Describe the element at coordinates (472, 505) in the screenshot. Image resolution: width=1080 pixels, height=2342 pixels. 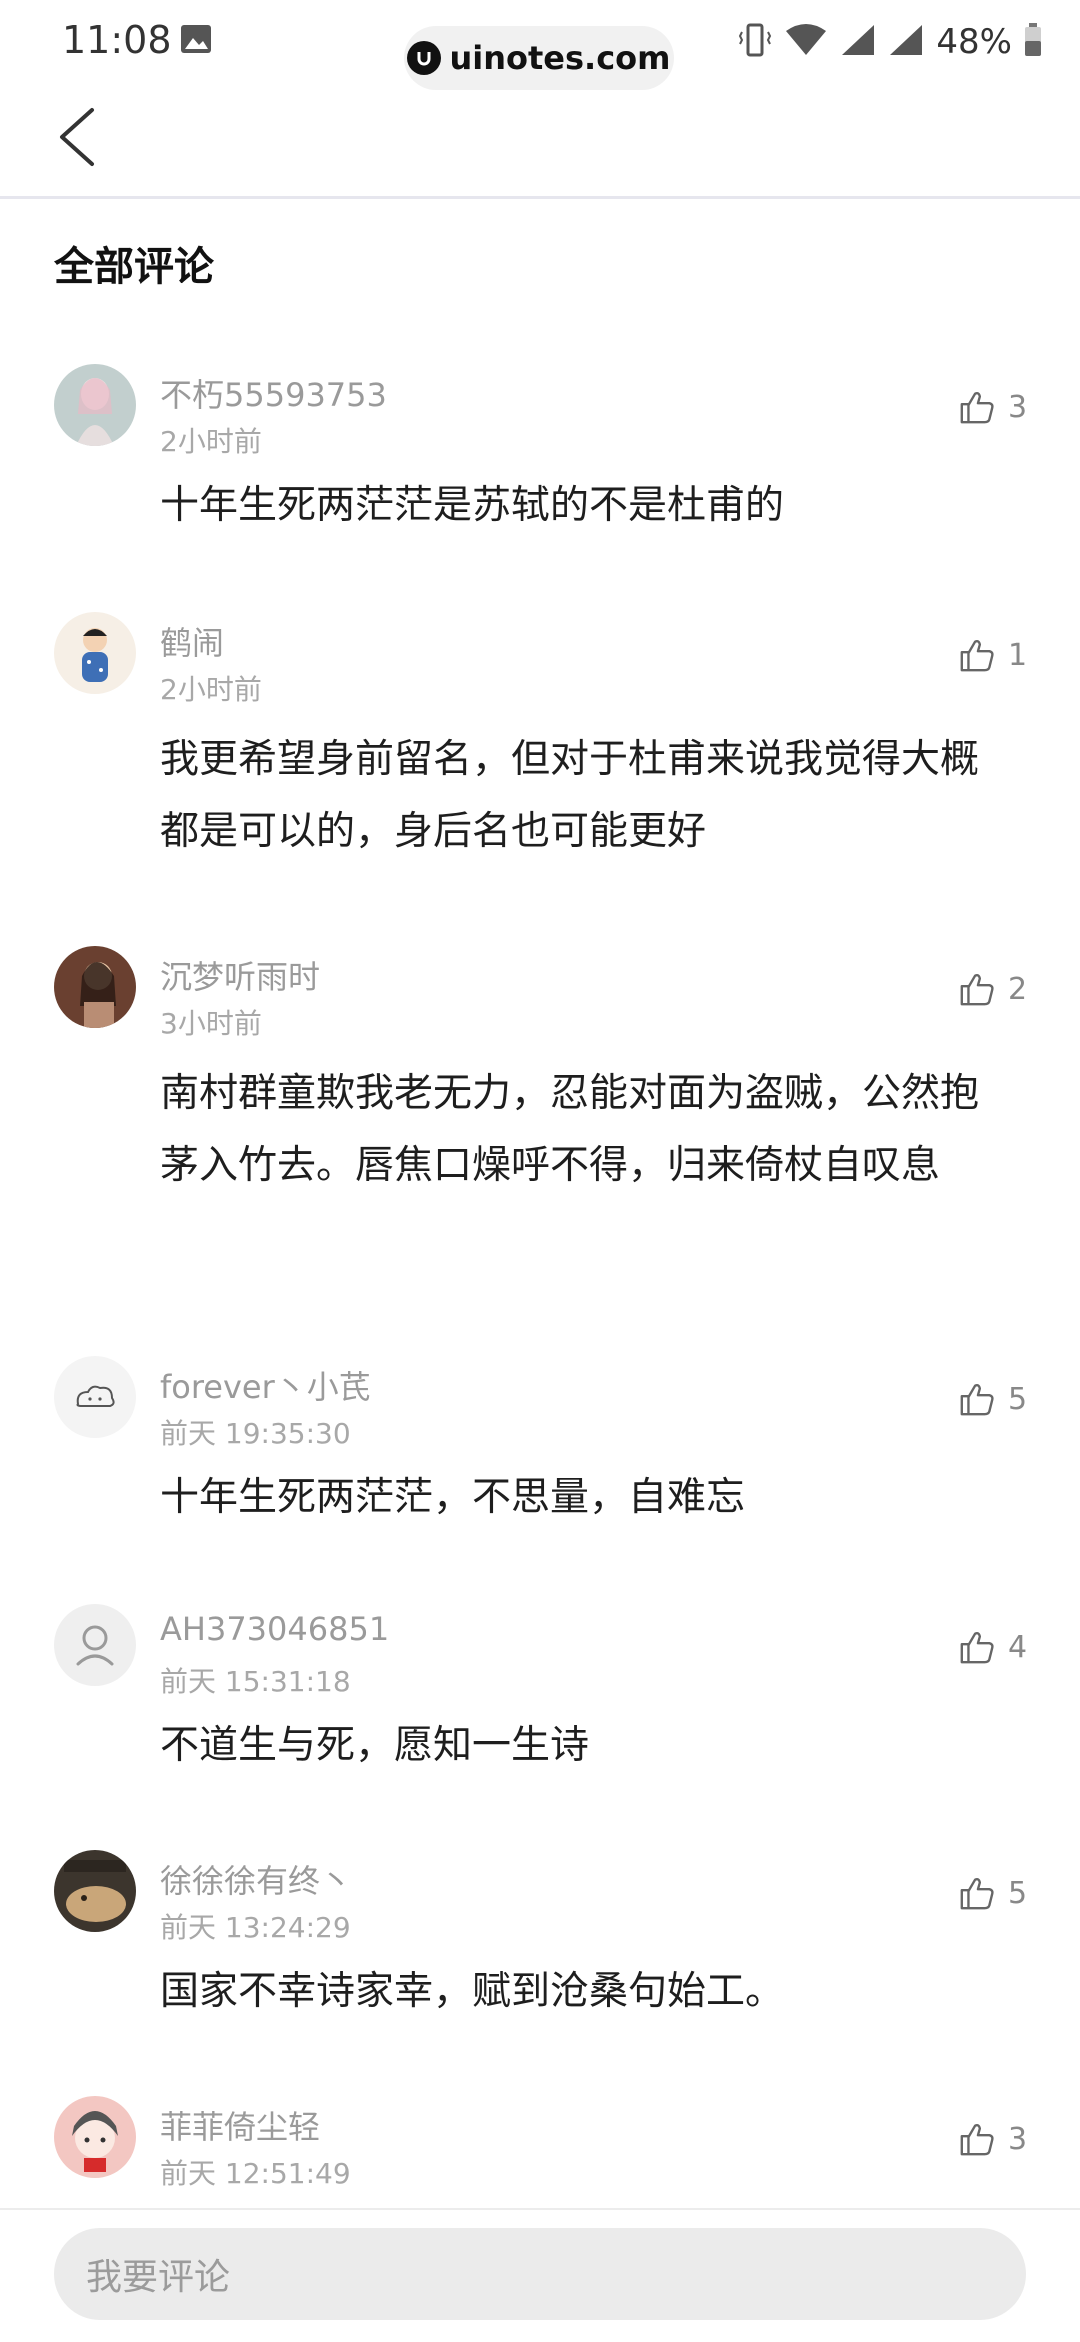
I see `comment-text: 十年生死两茫茫是苏轼的不是杜甫的` at that location.